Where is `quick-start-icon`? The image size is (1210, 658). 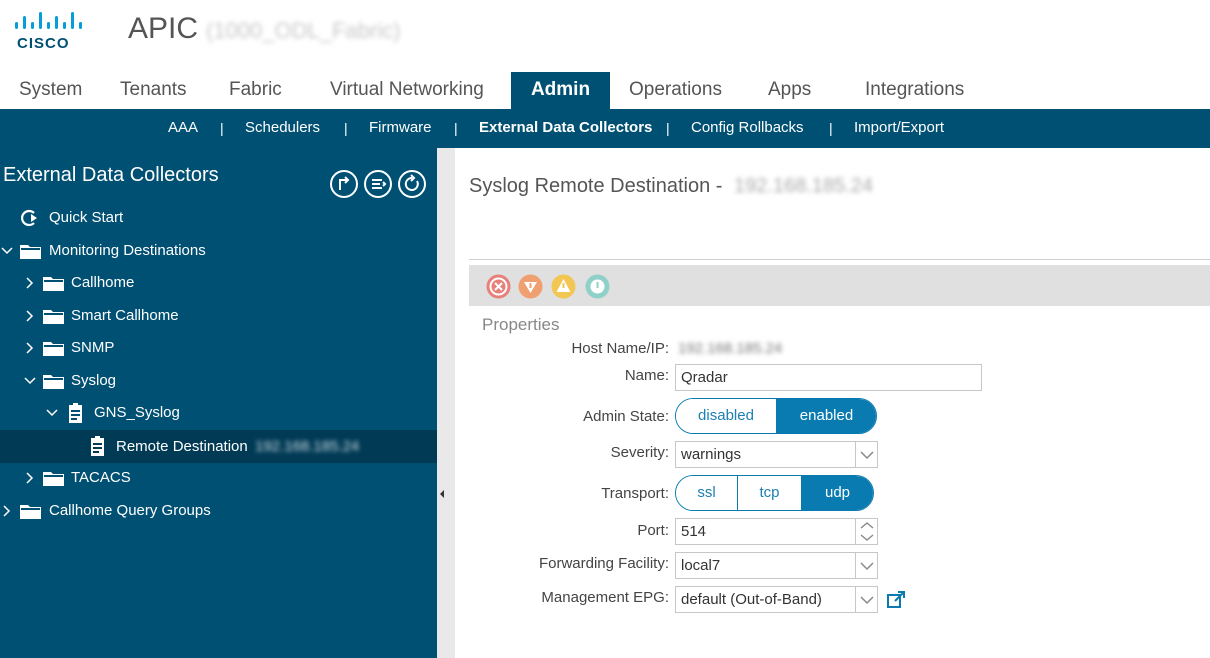
quick-start-icon is located at coordinates (29, 218).